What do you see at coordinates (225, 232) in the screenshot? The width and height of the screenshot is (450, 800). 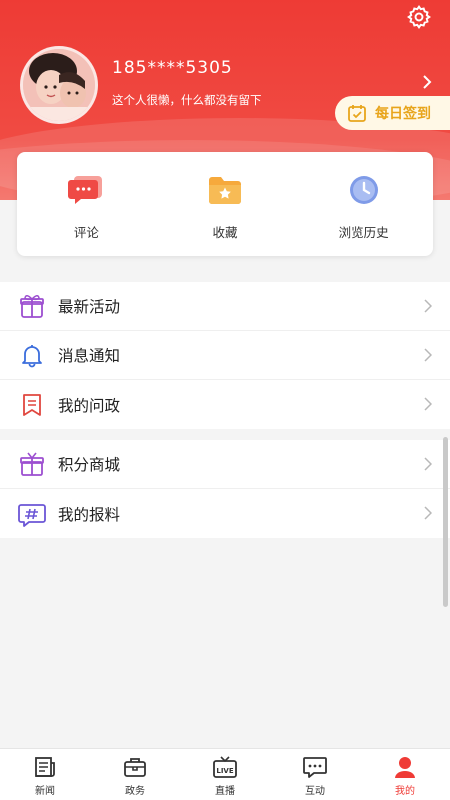 I see `quick-action-label: 收藏` at bounding box center [225, 232].